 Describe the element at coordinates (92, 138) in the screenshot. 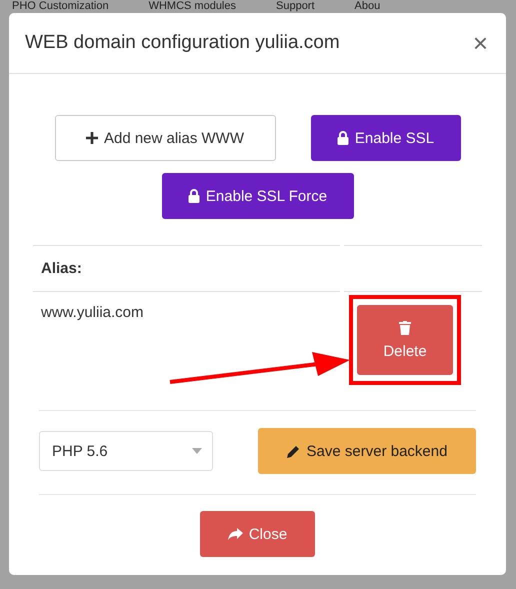

I see `plus-icon` at that location.